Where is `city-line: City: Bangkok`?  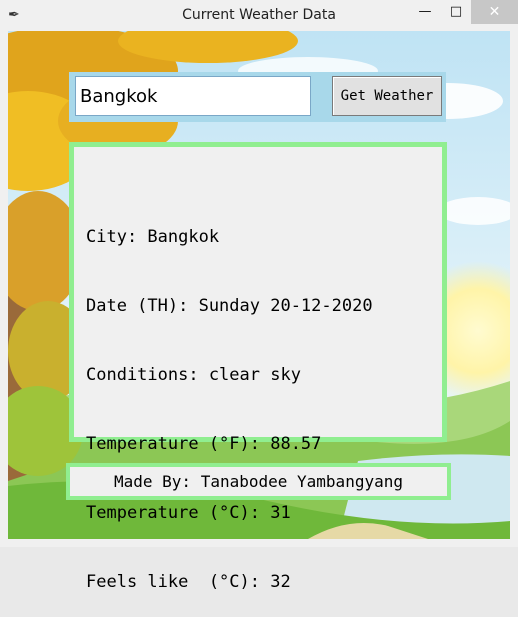
city-line: City: Bangkok is located at coordinates (153, 237).